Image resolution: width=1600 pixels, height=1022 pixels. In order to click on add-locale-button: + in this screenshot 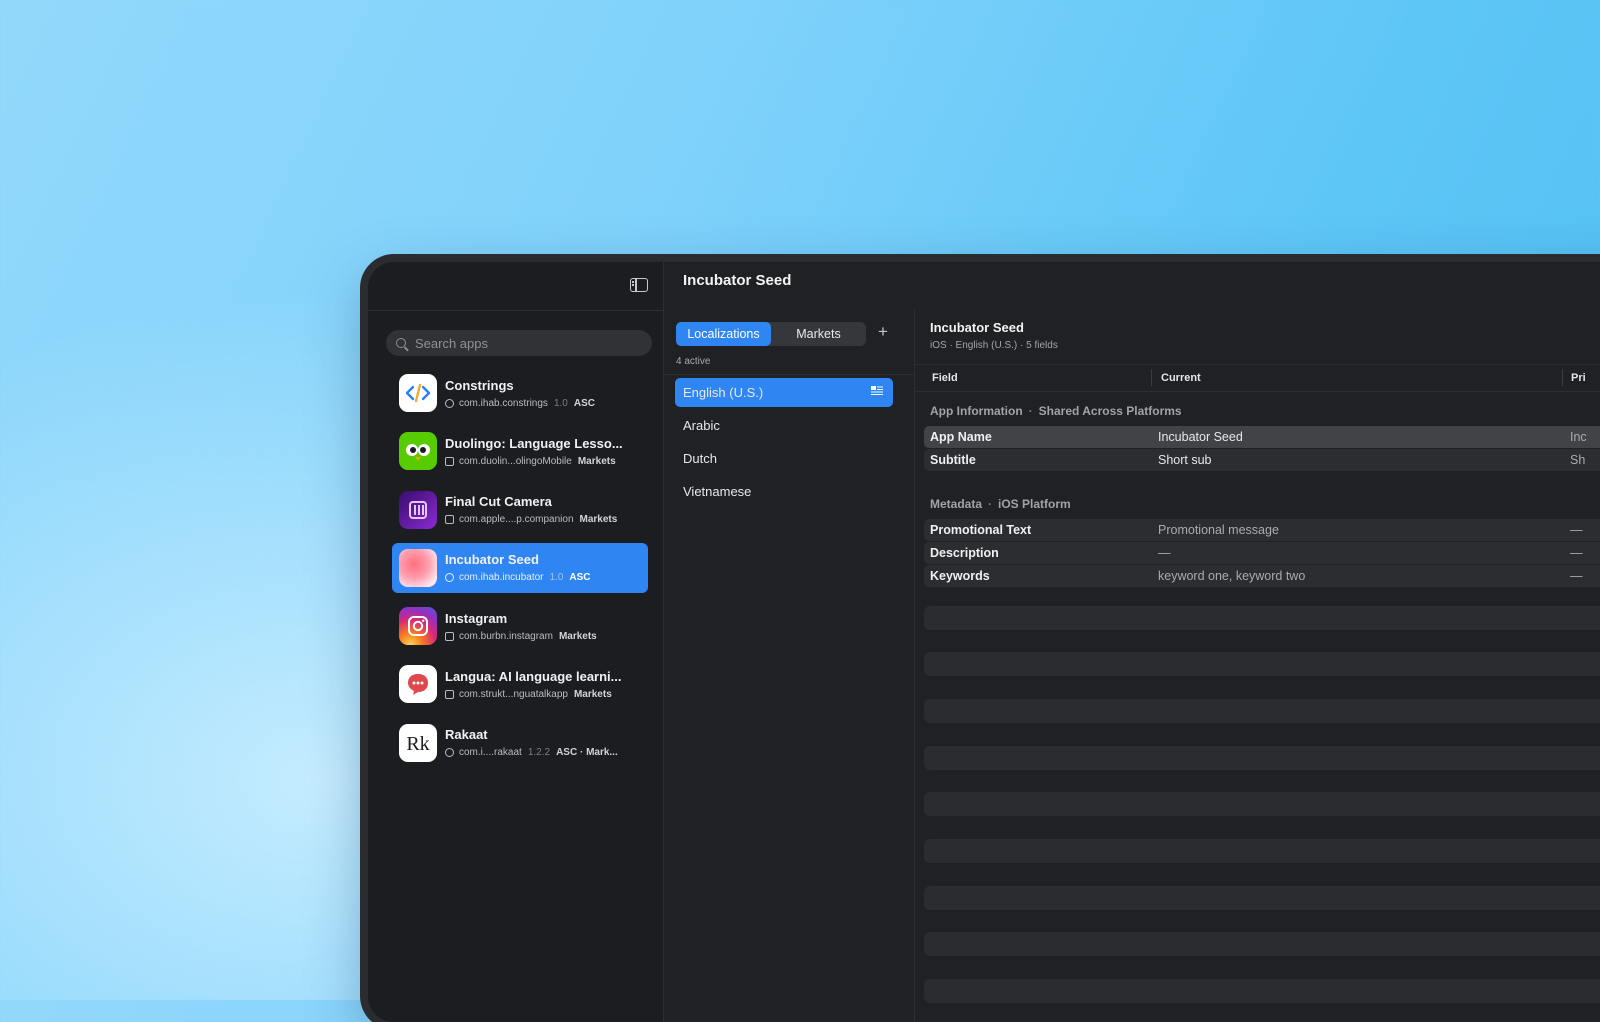, I will do `click(883, 332)`.